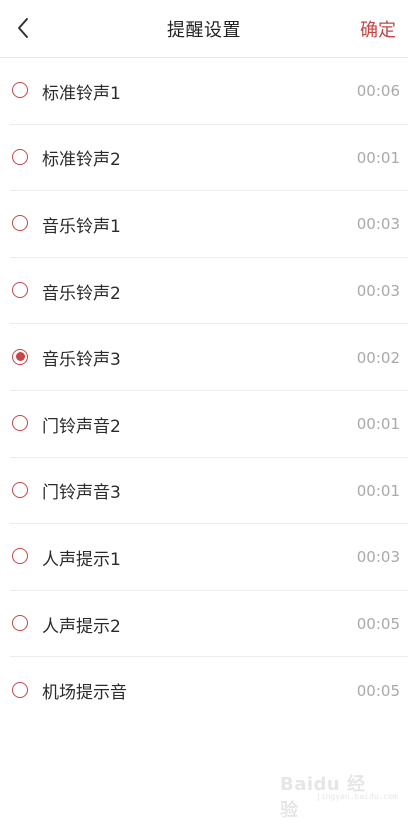 This screenshot has height=830, width=408. What do you see at coordinates (357, 796) in the screenshot?
I see `watermark-url: jingyan.baidu.com` at bounding box center [357, 796].